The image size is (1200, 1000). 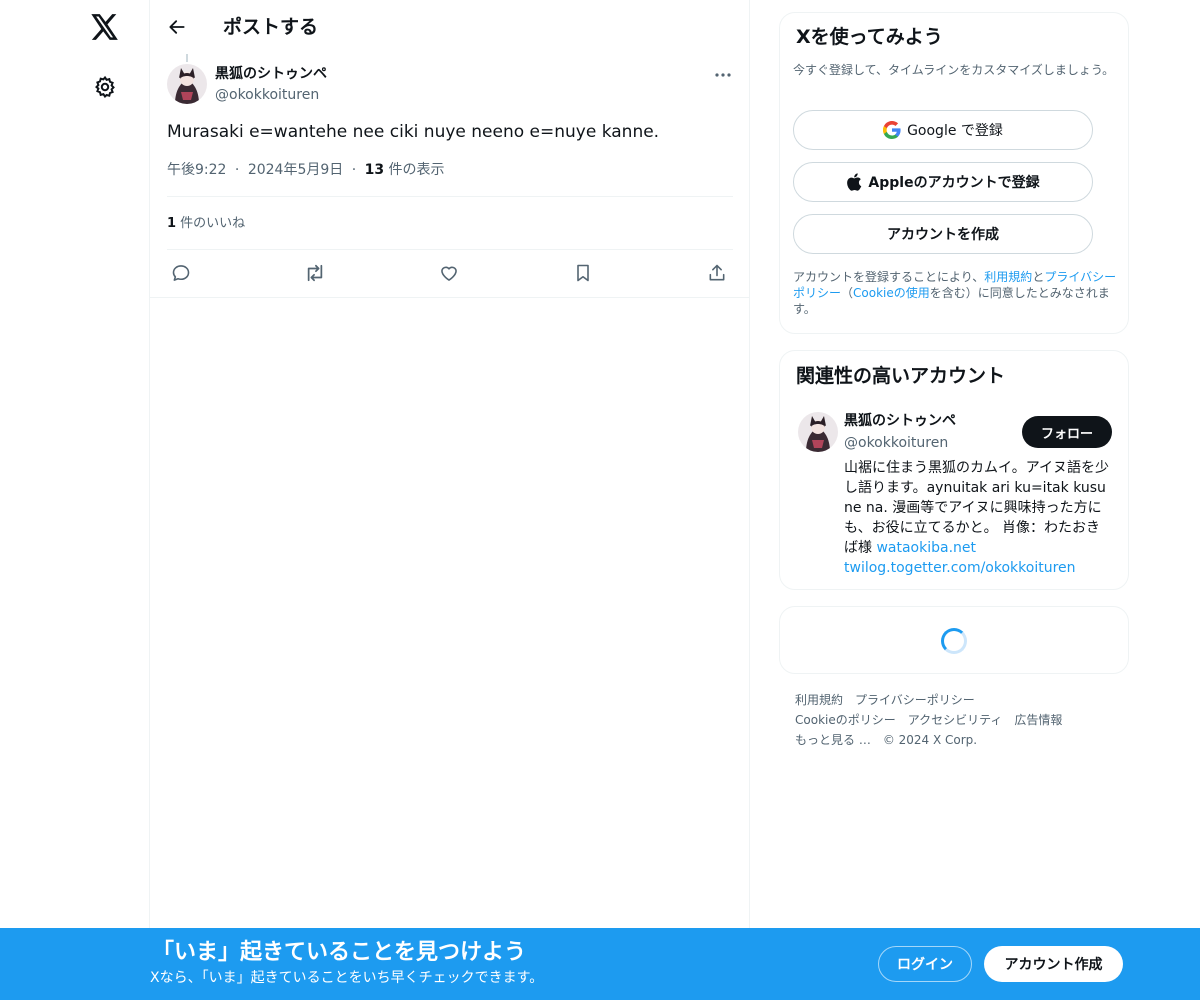 I want to click on x-logo-icon, so click(x=105, y=27).